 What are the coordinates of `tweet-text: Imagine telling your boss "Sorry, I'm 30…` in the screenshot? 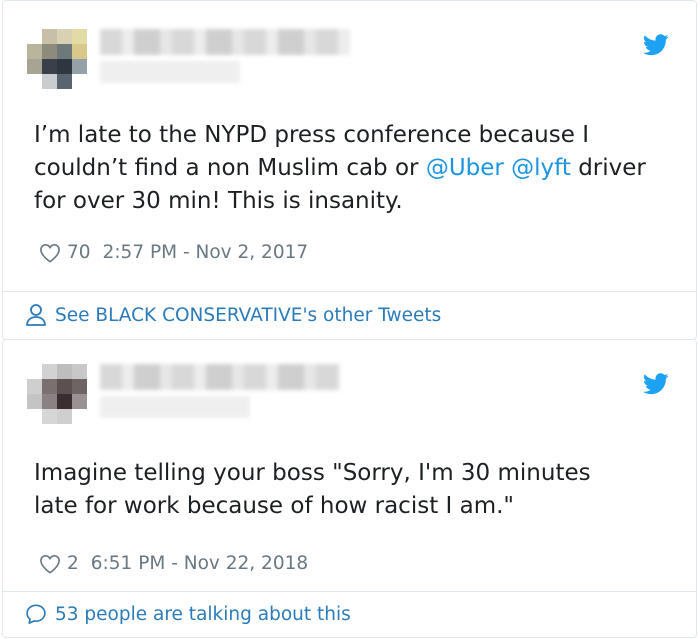 It's located at (312, 489).